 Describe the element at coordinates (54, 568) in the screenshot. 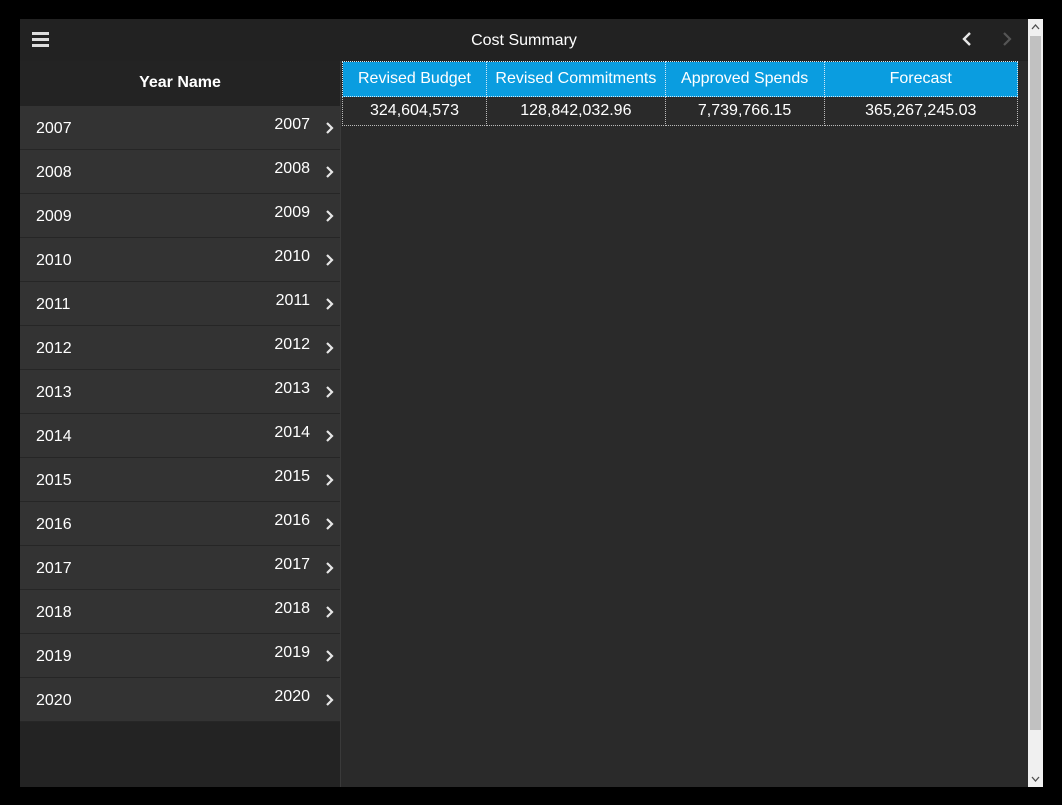

I see `year-label: 2017` at that location.